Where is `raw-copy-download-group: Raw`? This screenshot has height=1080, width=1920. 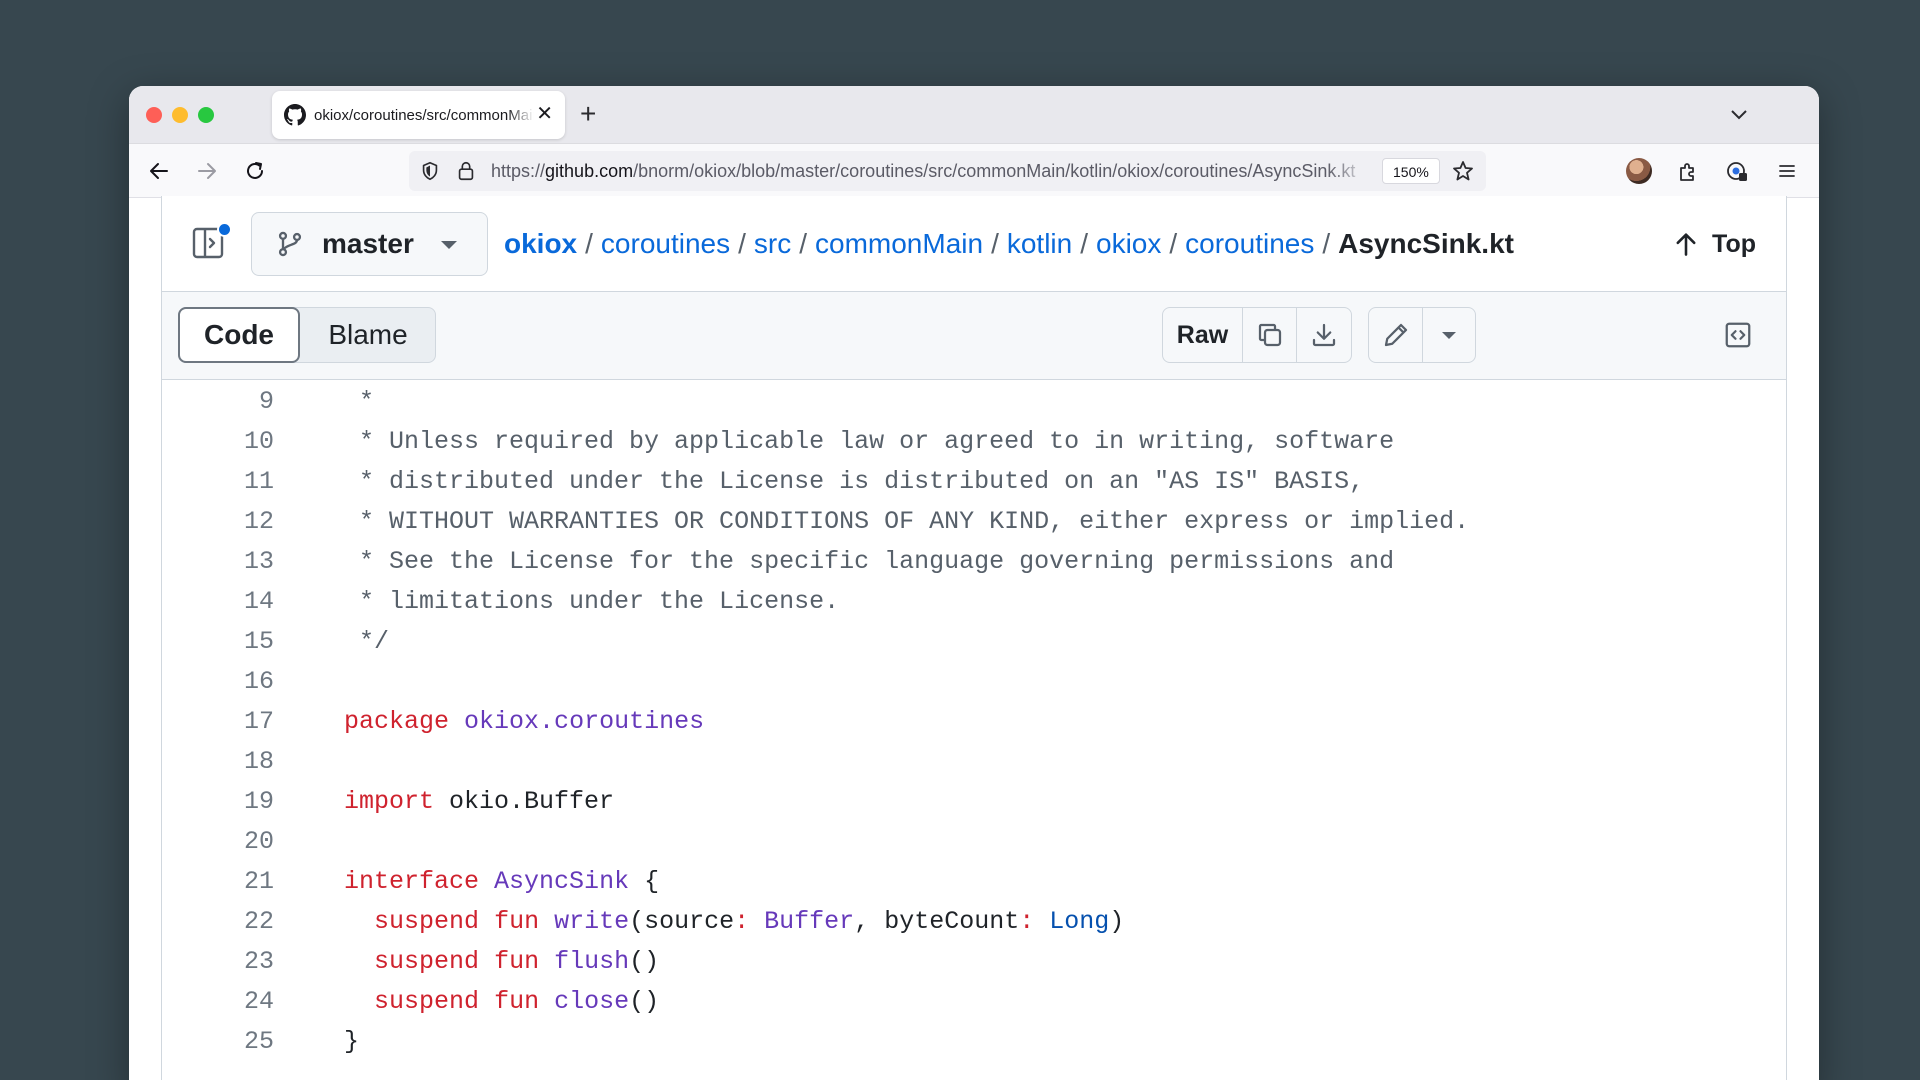 raw-copy-download-group: Raw is located at coordinates (1257, 335).